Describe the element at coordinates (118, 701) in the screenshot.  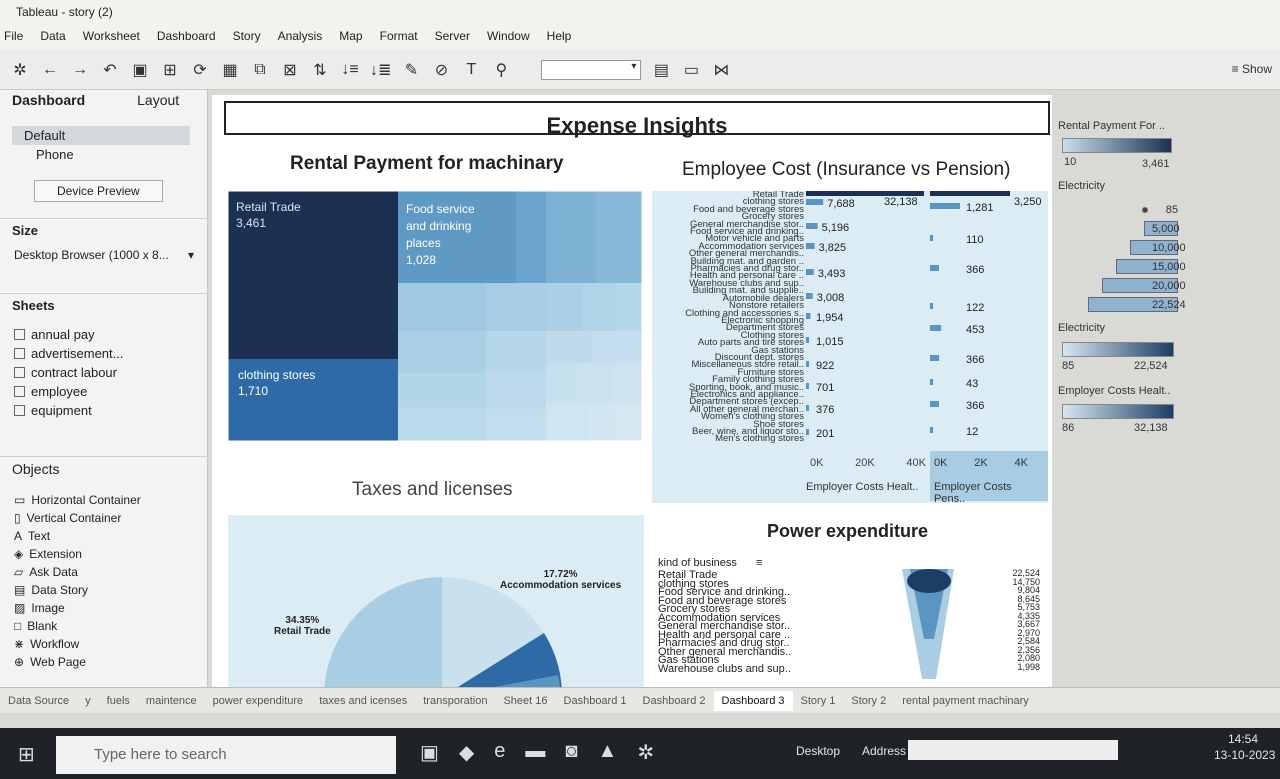
I see `sheet-tab: fuels` at that location.